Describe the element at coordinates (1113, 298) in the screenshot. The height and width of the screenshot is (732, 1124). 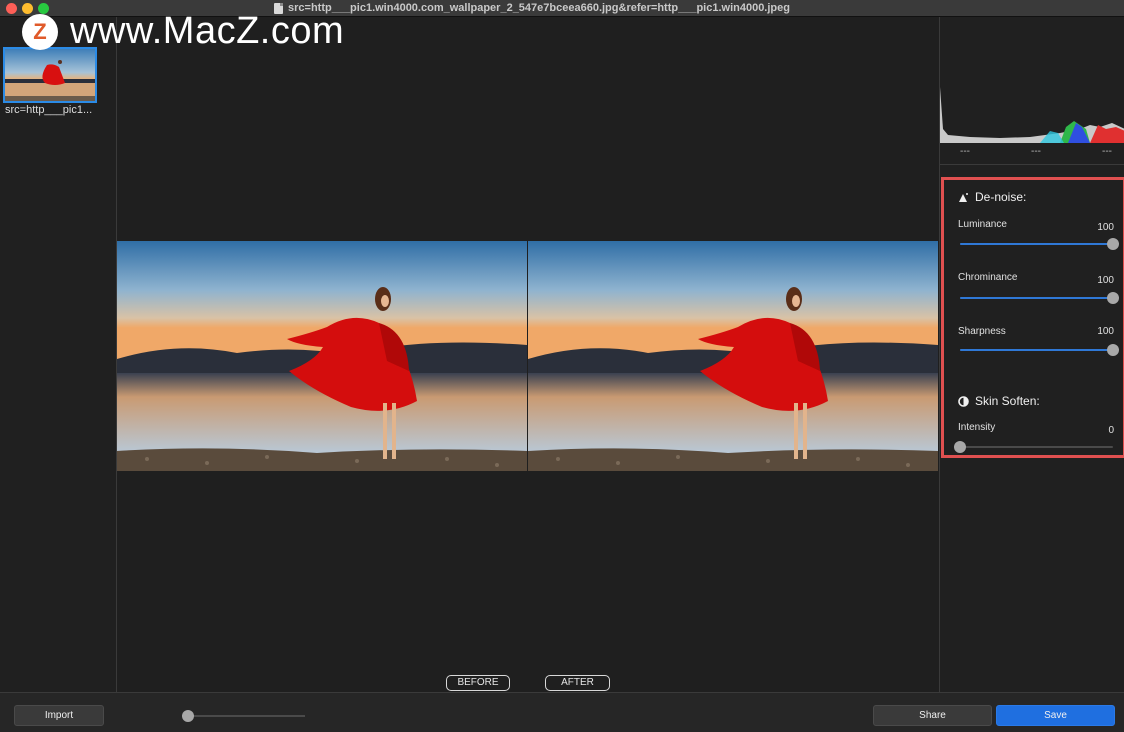
I see `chrominance-knob` at that location.